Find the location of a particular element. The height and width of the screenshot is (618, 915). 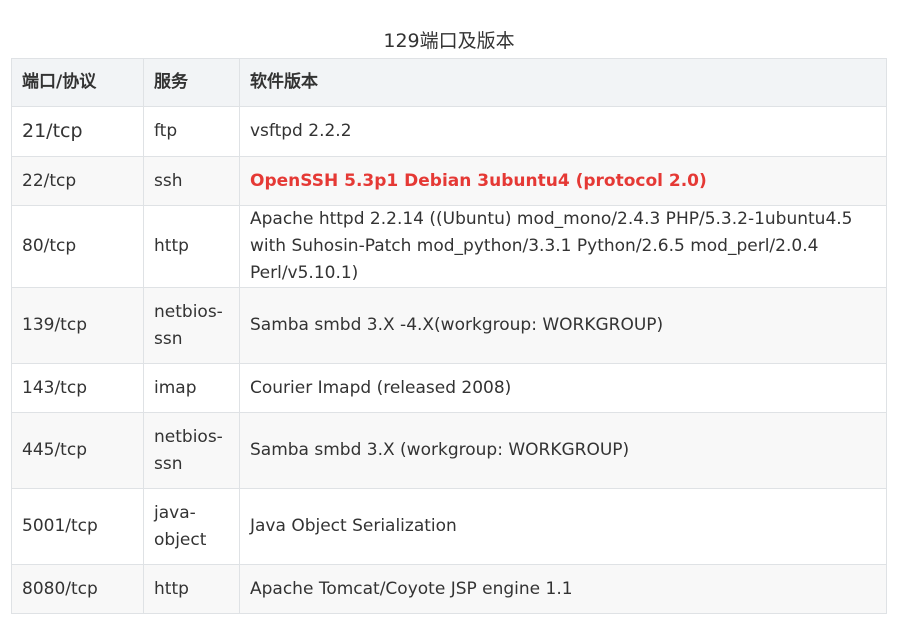

table-header-row: 端口/协议 服务 软件版本 is located at coordinates (449, 82).